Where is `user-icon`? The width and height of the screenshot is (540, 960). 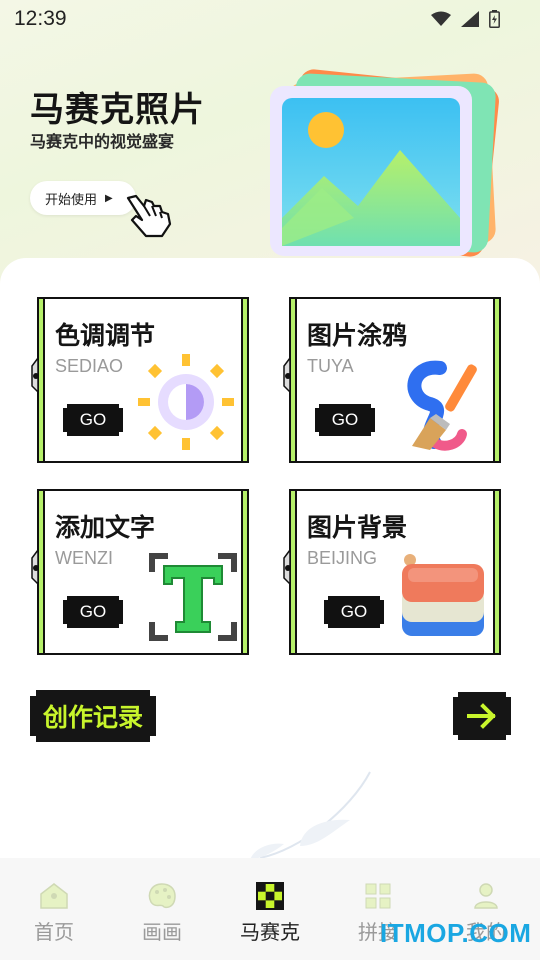
user-icon is located at coordinates (486, 896).